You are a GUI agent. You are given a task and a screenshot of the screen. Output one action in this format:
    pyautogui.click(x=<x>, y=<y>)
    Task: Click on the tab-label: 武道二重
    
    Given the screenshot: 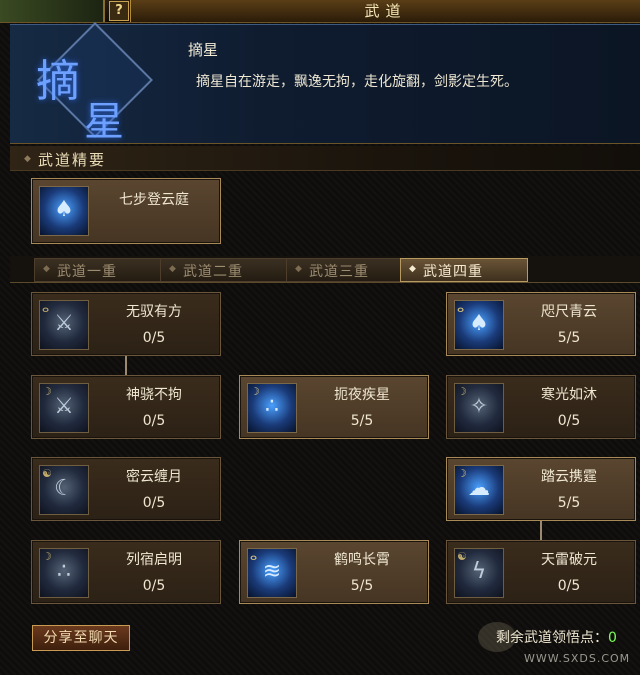 What is the action you would take?
    pyautogui.click(x=213, y=272)
    